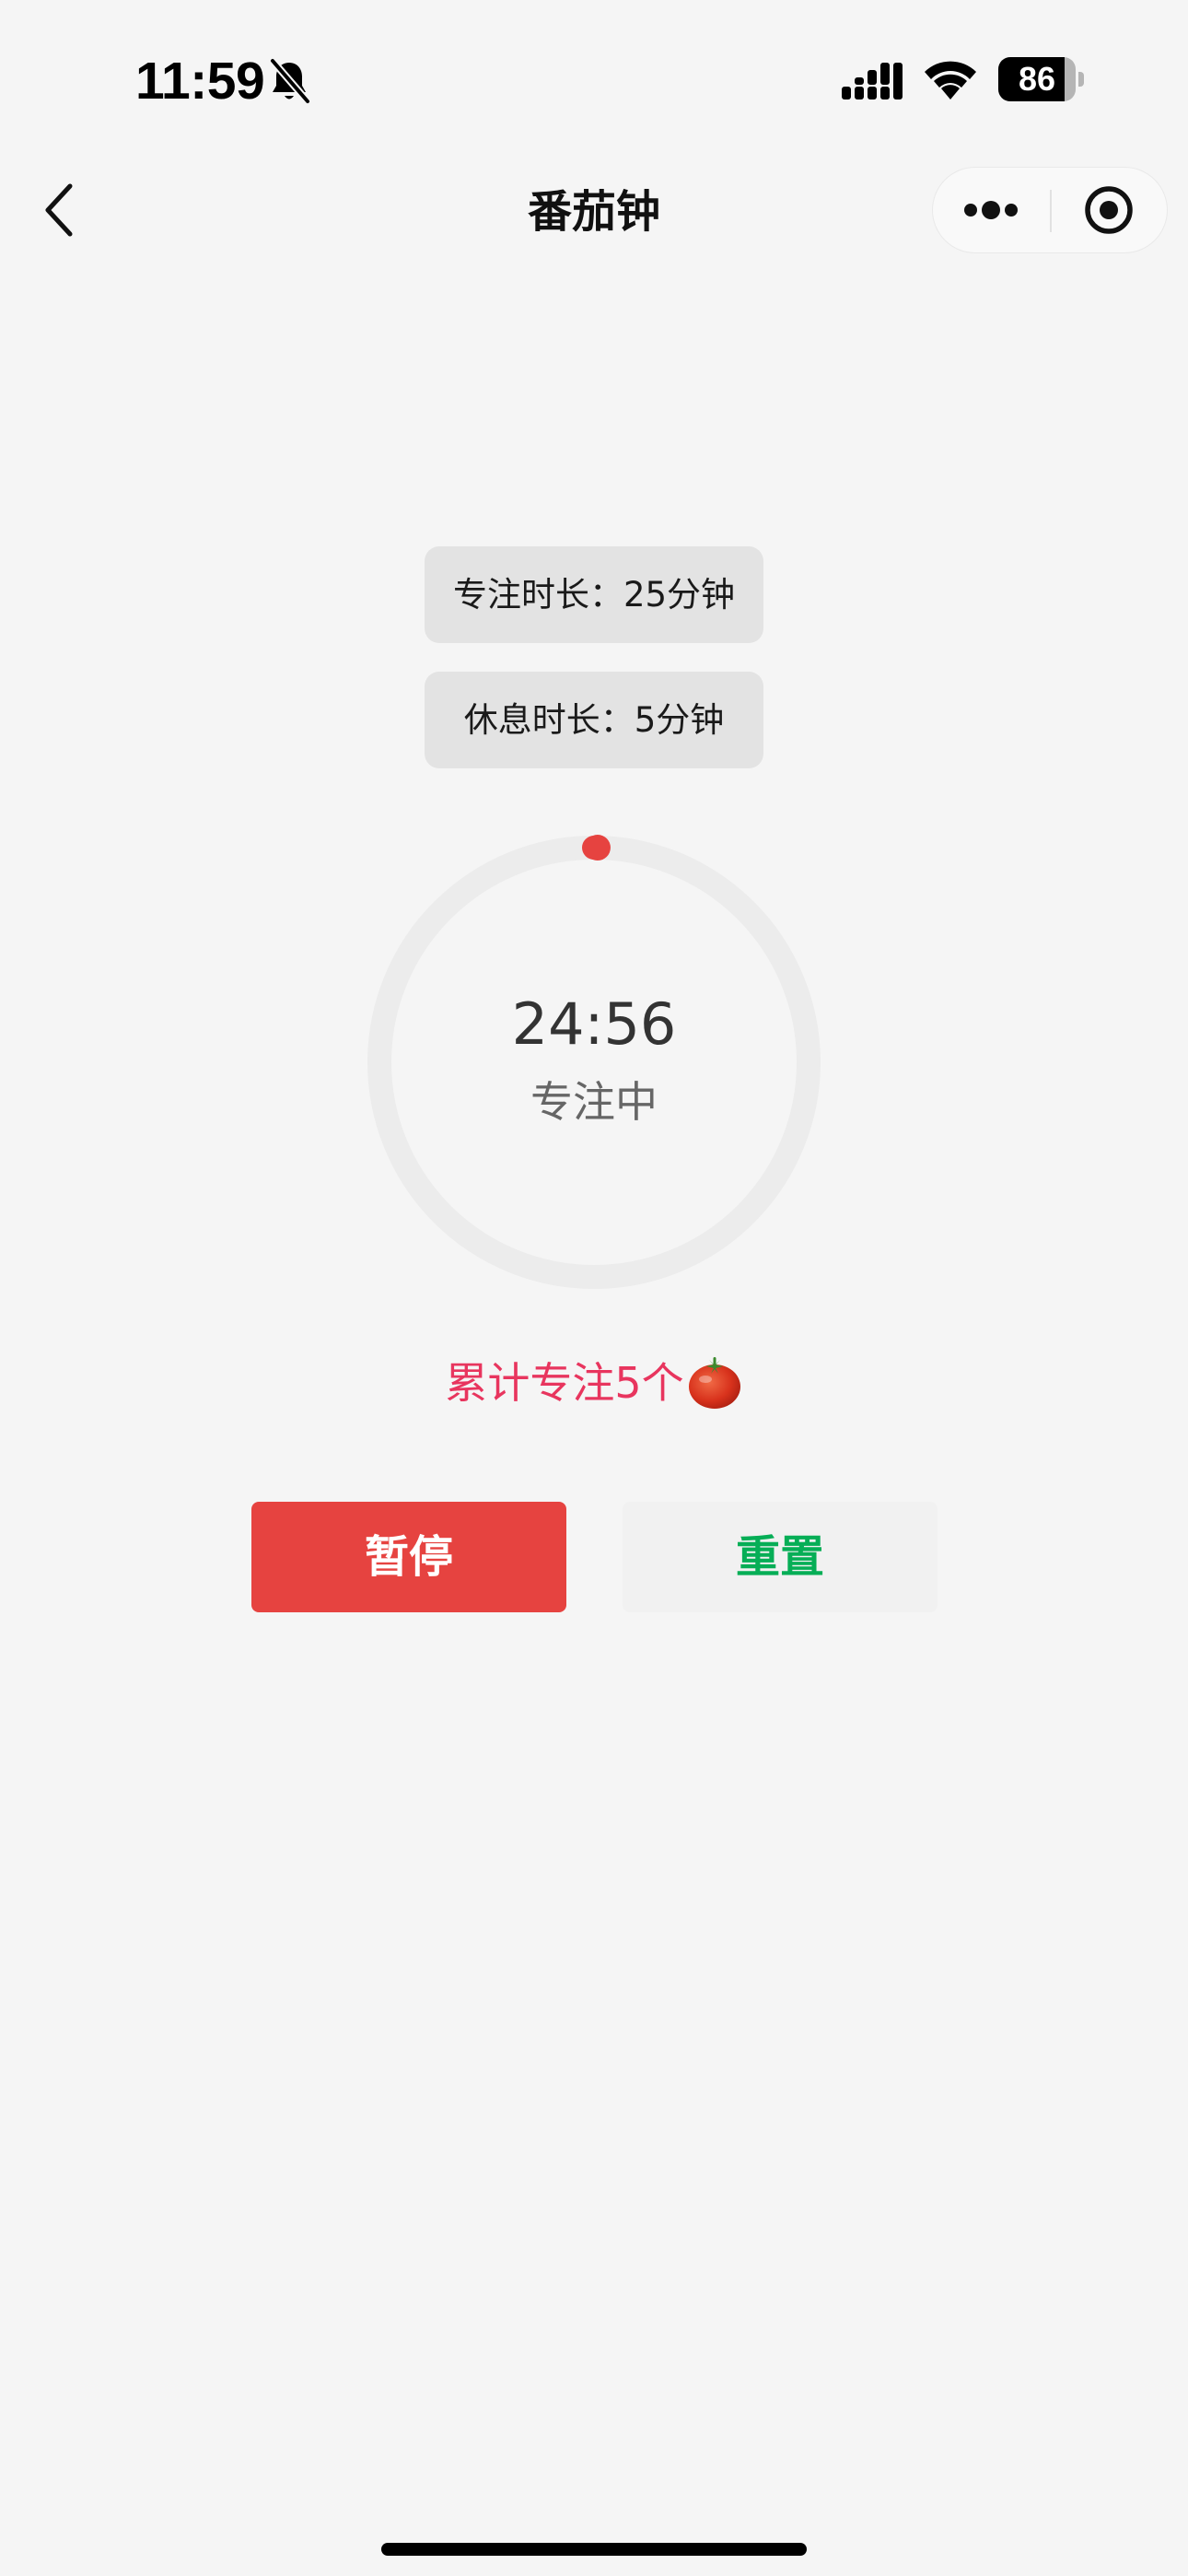  I want to click on home-indicator, so click(594, 2549).